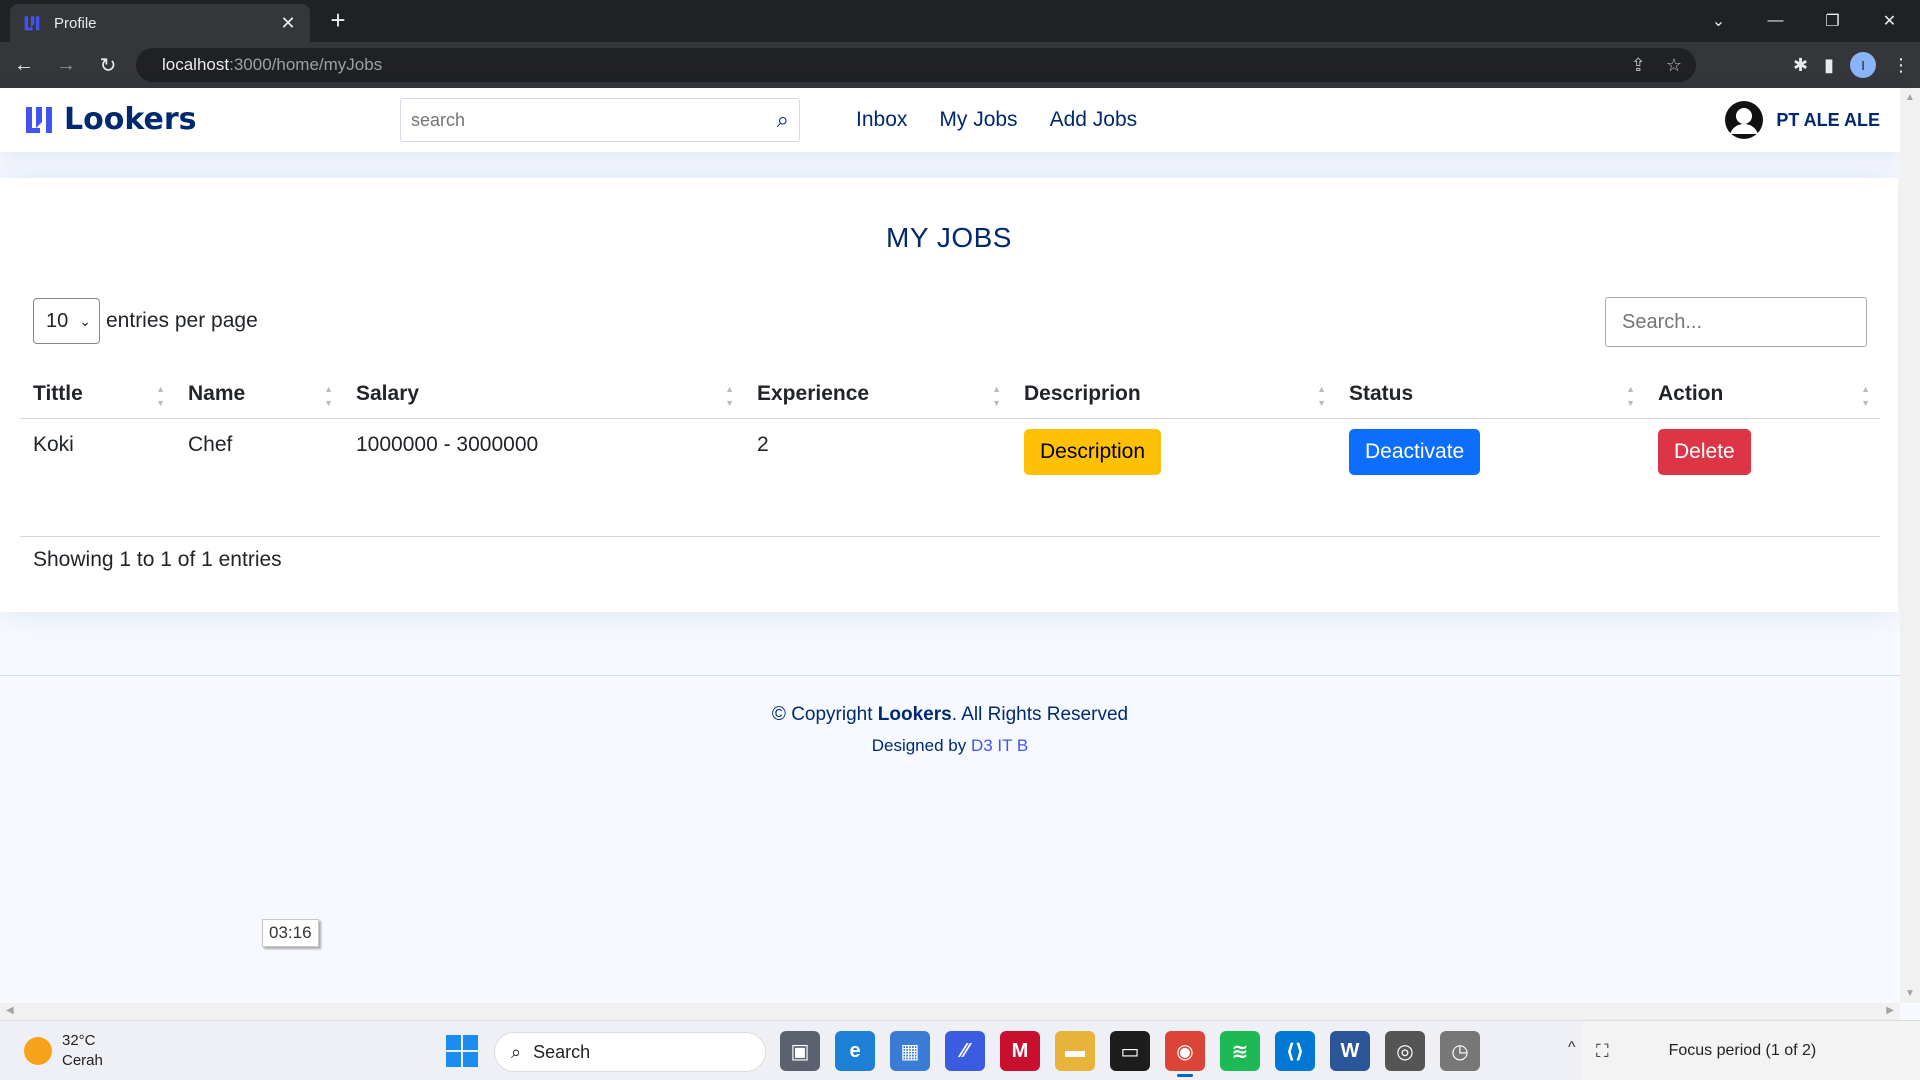 Image resolution: width=1920 pixels, height=1080 pixels. What do you see at coordinates (1801, 120) in the screenshot?
I see `user-profile: PT ALE ALE` at bounding box center [1801, 120].